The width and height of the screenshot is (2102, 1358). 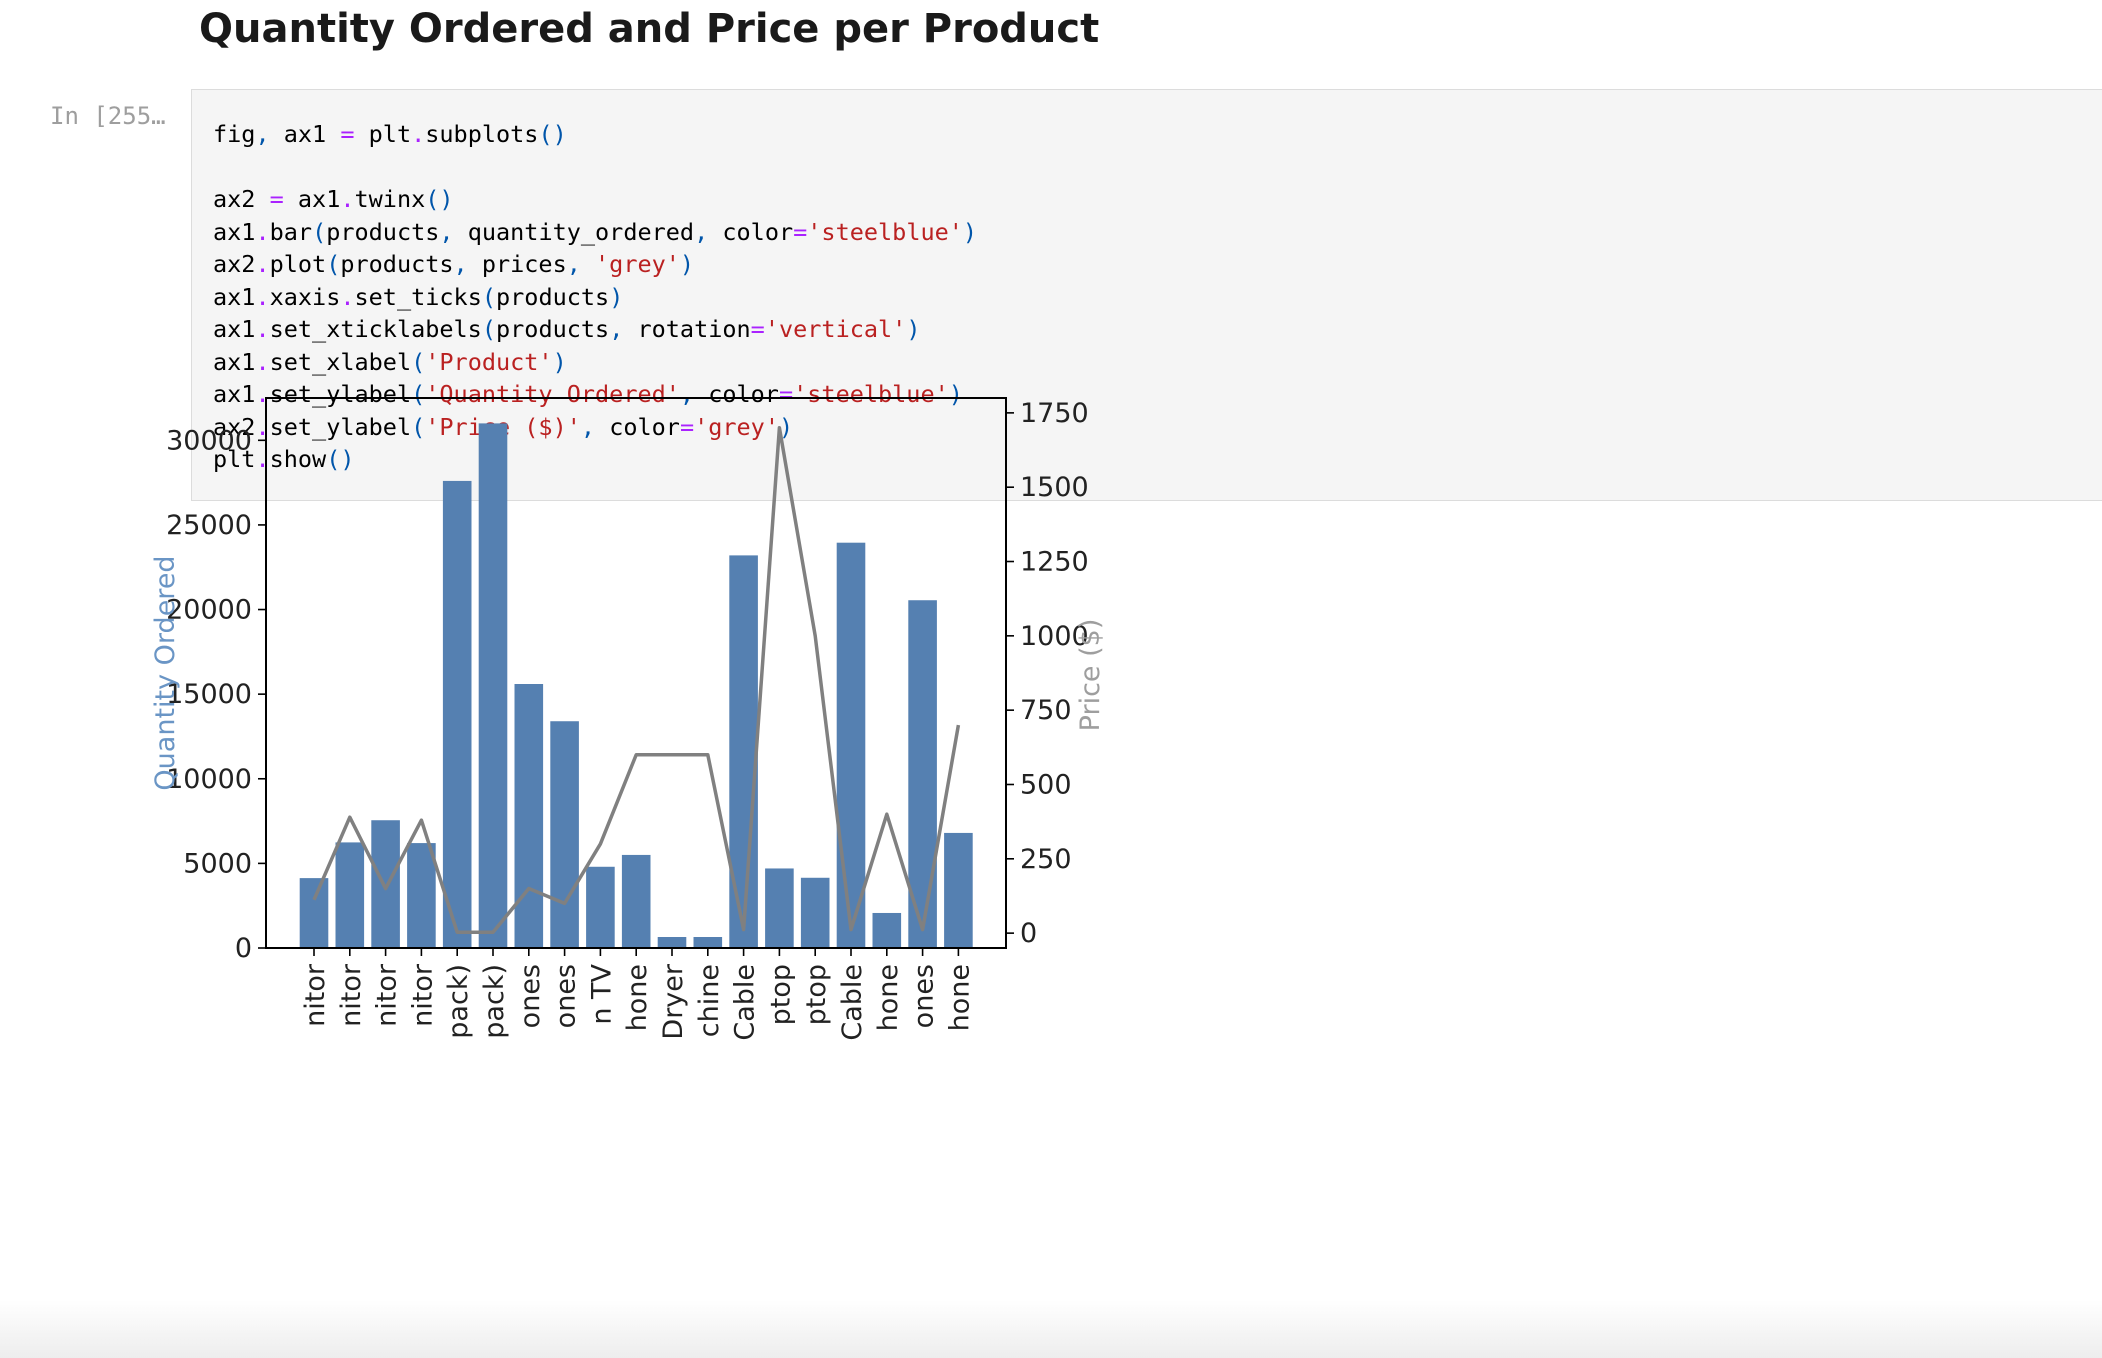 I want to click on y2-axis-label: Price ($), so click(x=1090, y=675).